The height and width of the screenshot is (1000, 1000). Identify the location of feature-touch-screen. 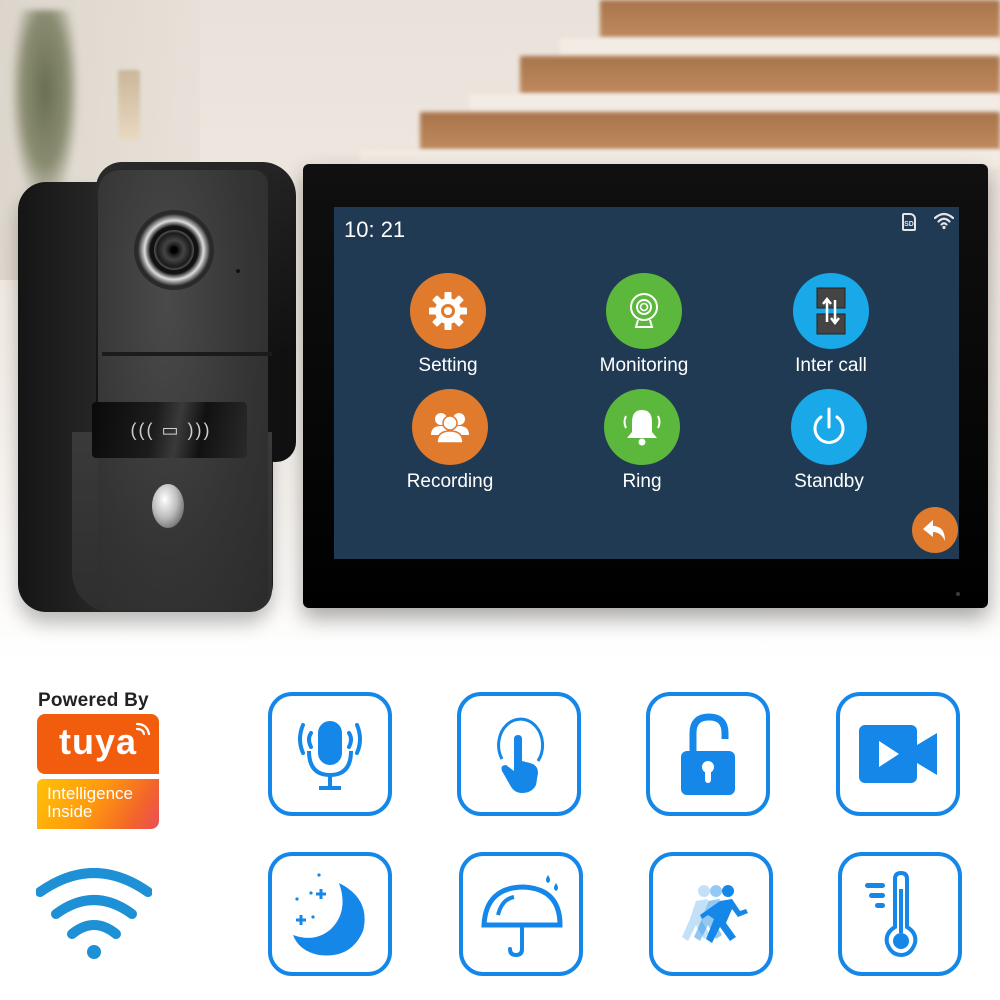
(519, 754).